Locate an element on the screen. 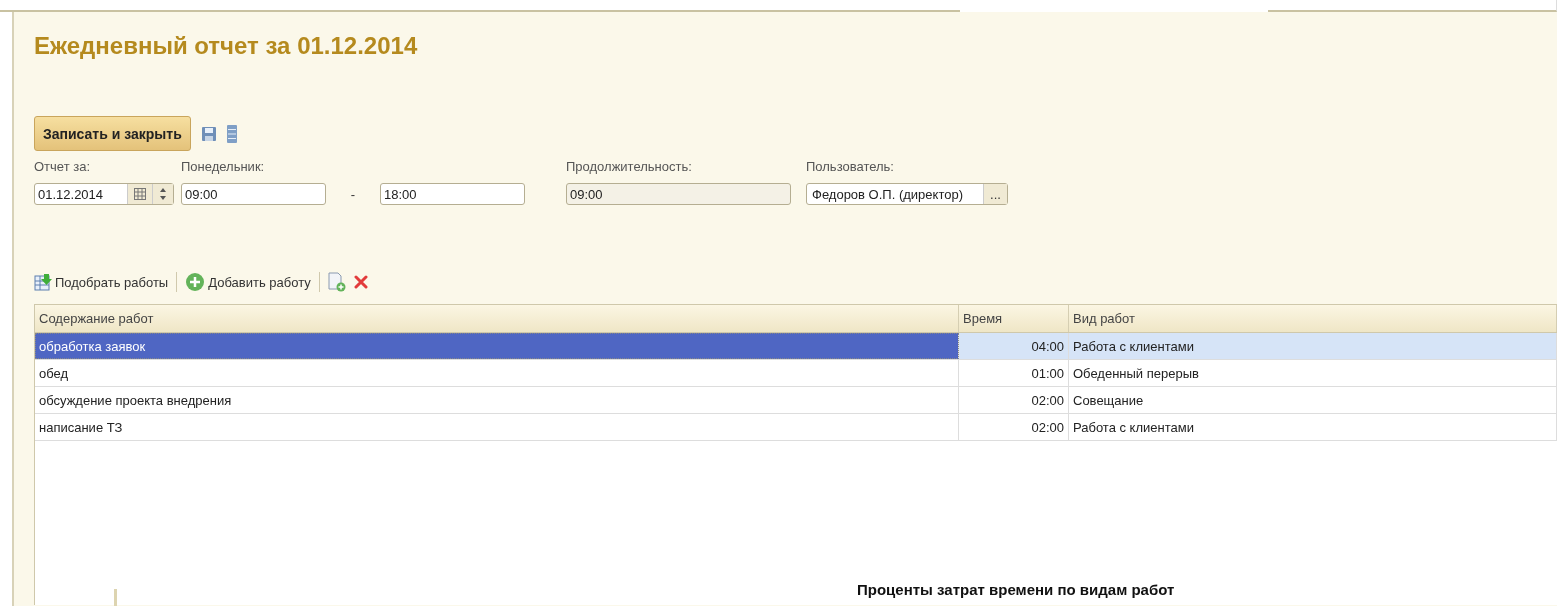 This screenshot has height=606, width=1557. range-dash: - is located at coordinates (353, 194).